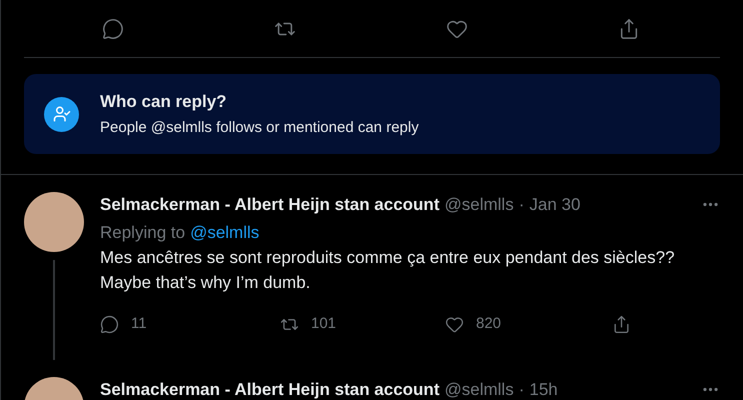 The image size is (743, 400). What do you see at coordinates (206, 283) in the screenshot?
I see `tweet-text-line: Maybe that’s why I’m dumb.` at bounding box center [206, 283].